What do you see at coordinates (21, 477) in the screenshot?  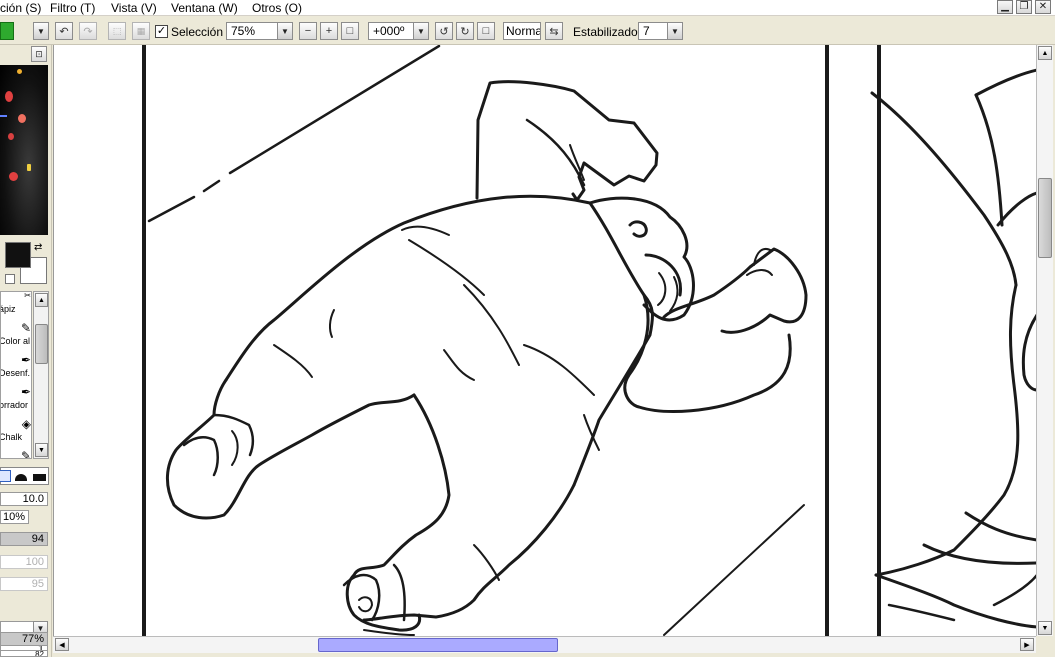 I see `soft-shape-icon` at bounding box center [21, 477].